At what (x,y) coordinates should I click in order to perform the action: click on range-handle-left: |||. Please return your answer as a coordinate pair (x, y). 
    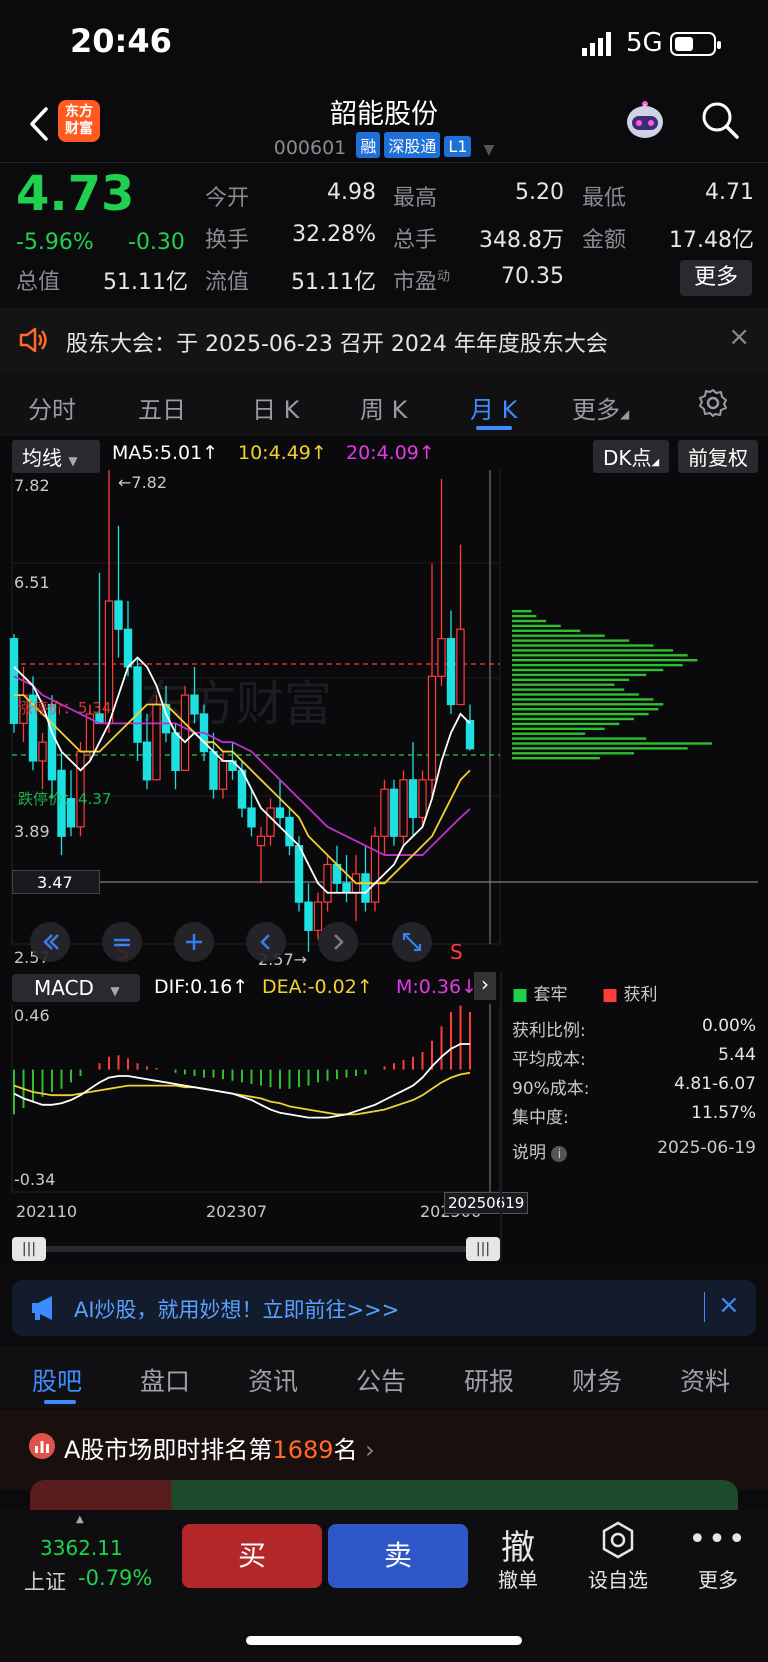
    Looking at the image, I should click on (29, 1249).